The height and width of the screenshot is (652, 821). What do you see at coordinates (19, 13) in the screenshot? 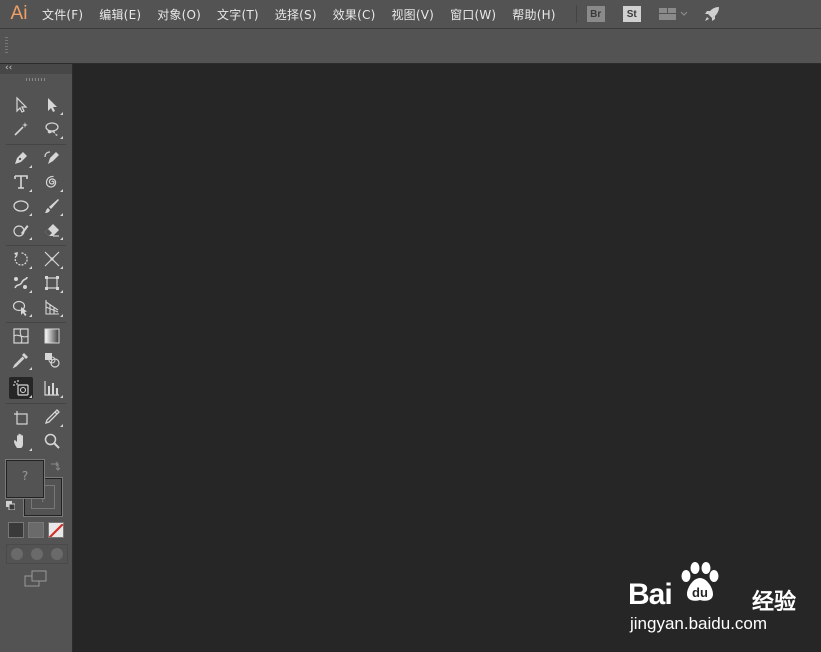
I see `app-logo: Ai` at bounding box center [19, 13].